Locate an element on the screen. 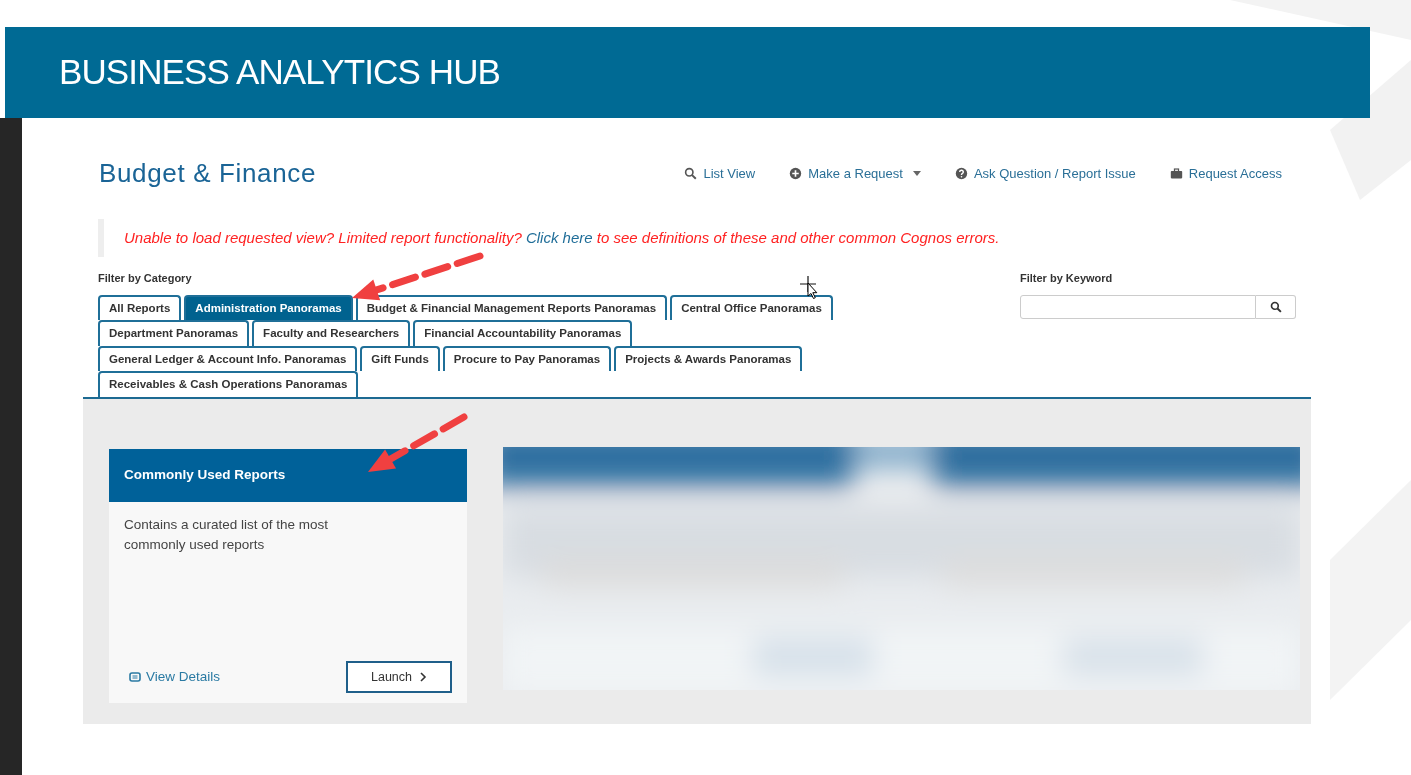 The image size is (1411, 775). category-tab: Projects & Awards Panoramas is located at coordinates (708, 358).